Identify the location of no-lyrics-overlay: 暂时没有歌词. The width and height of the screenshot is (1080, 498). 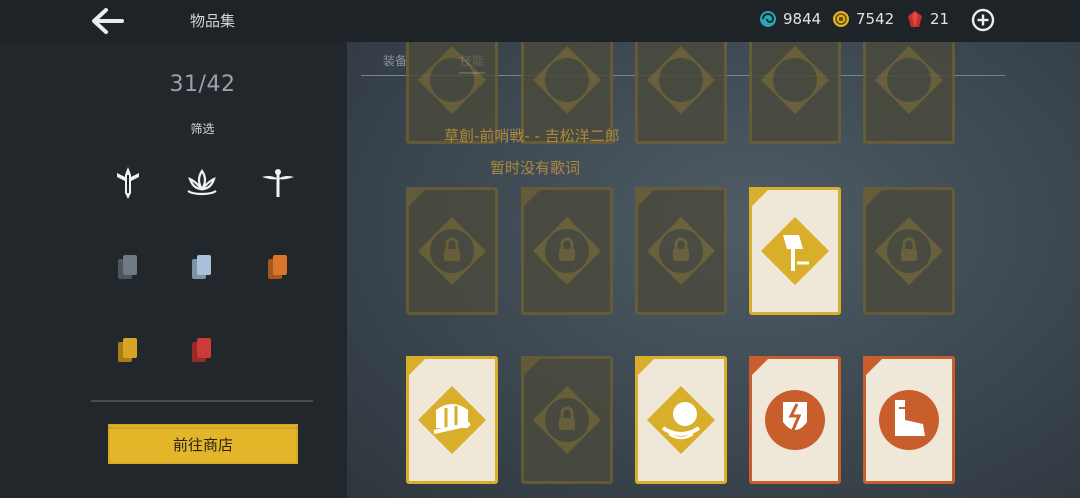
(535, 168).